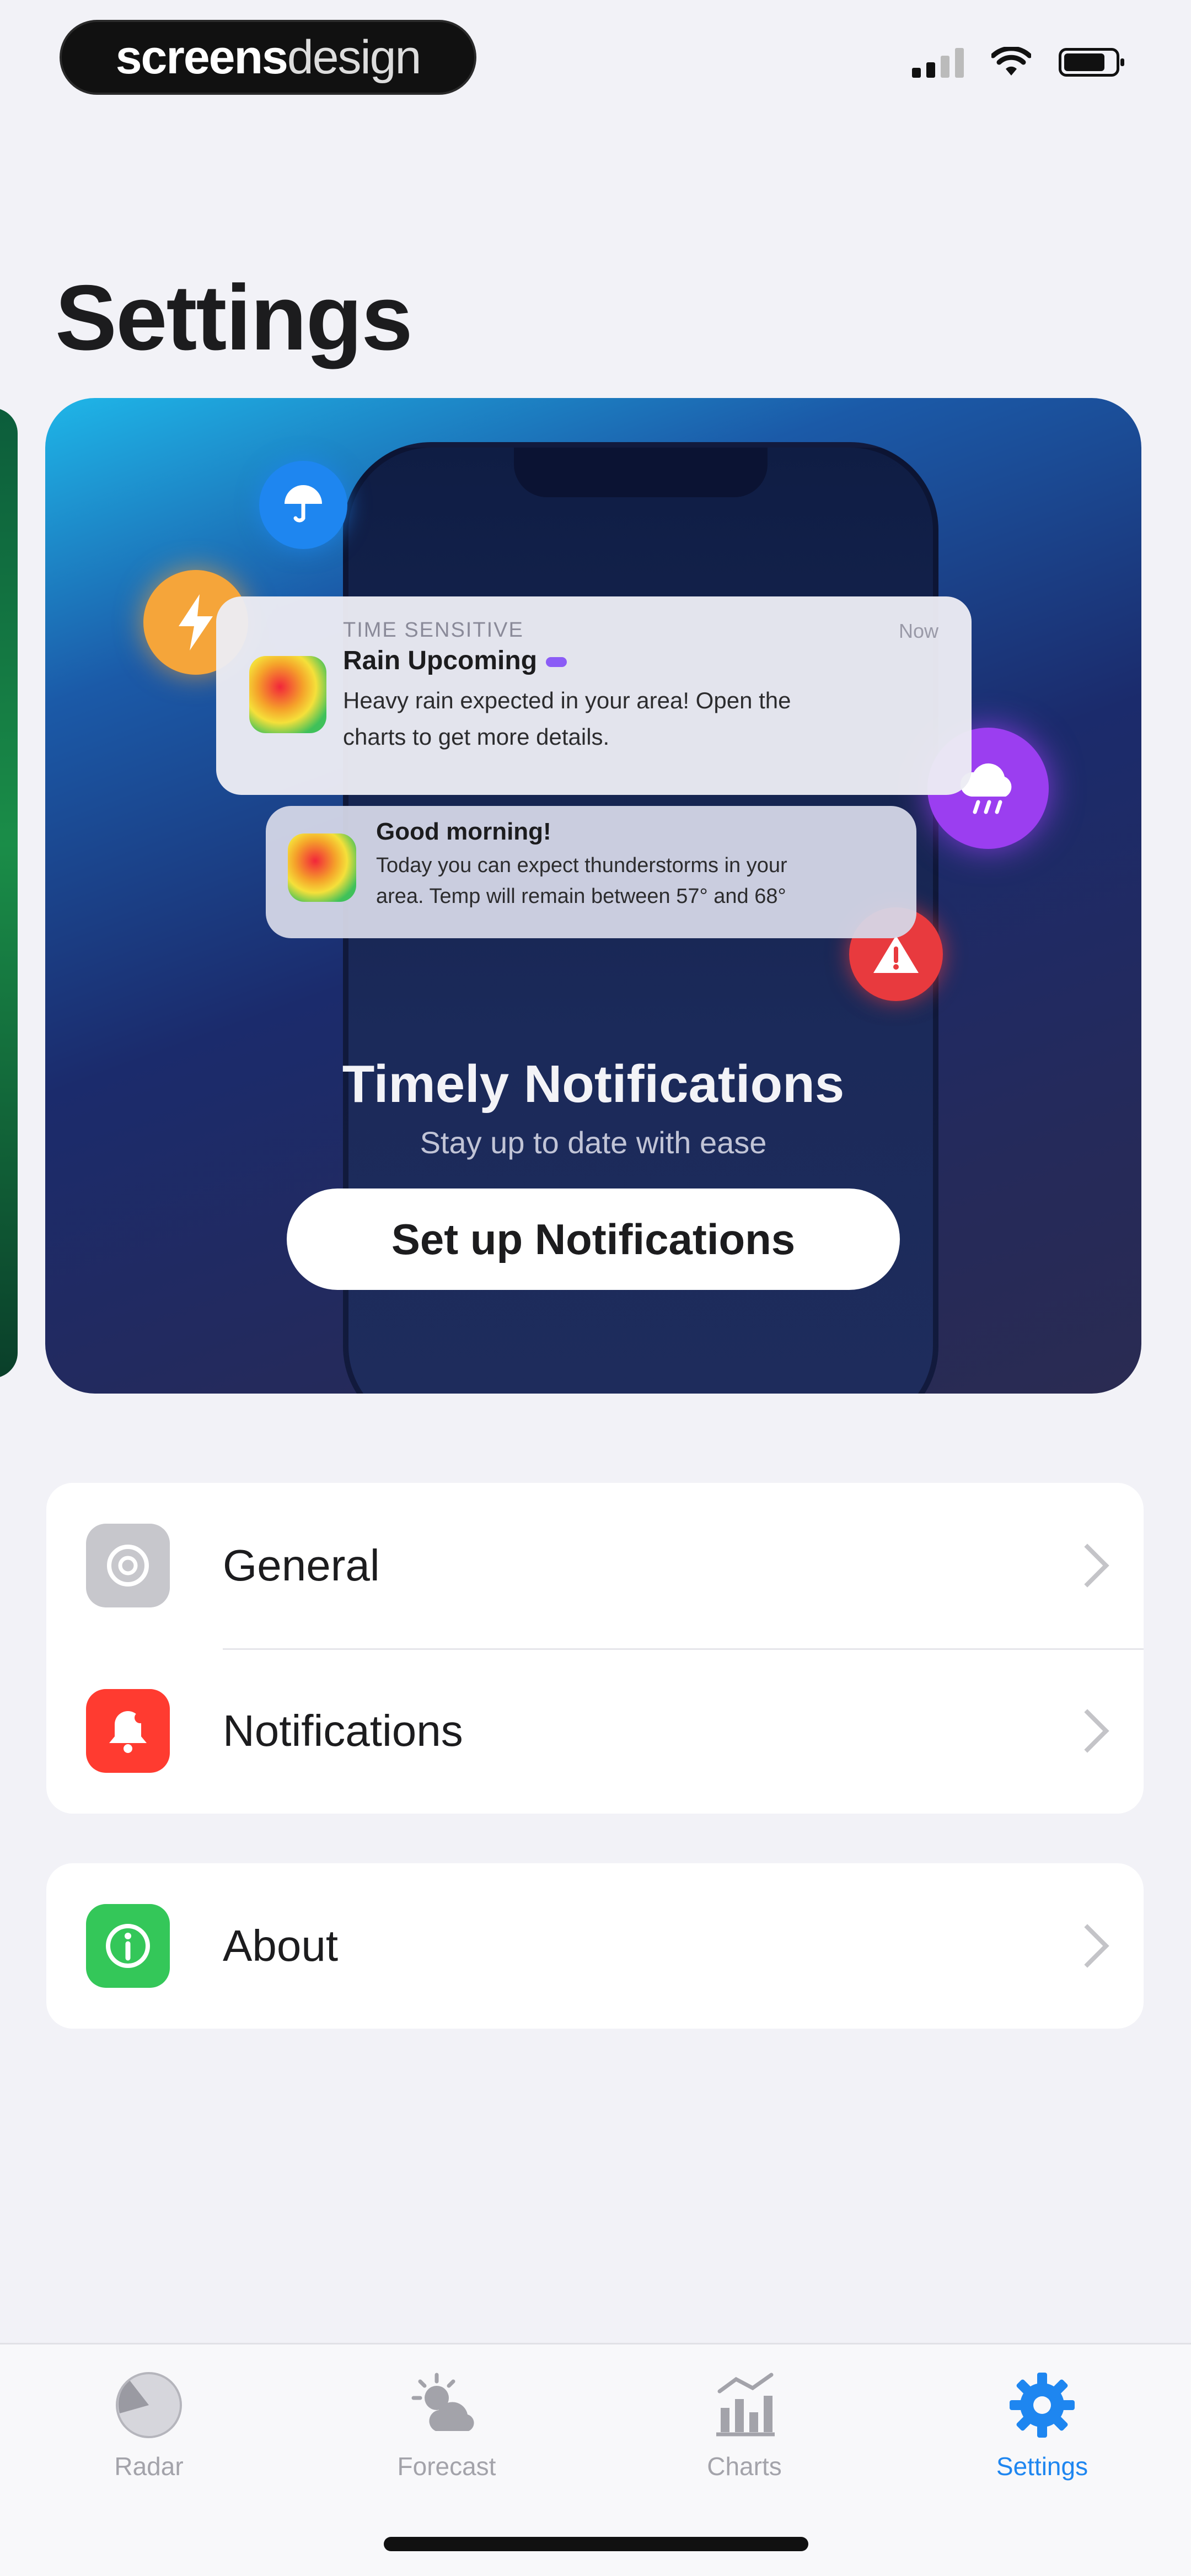 The image size is (1191, 2576). I want to click on notification-title: Good morning!, so click(463, 831).